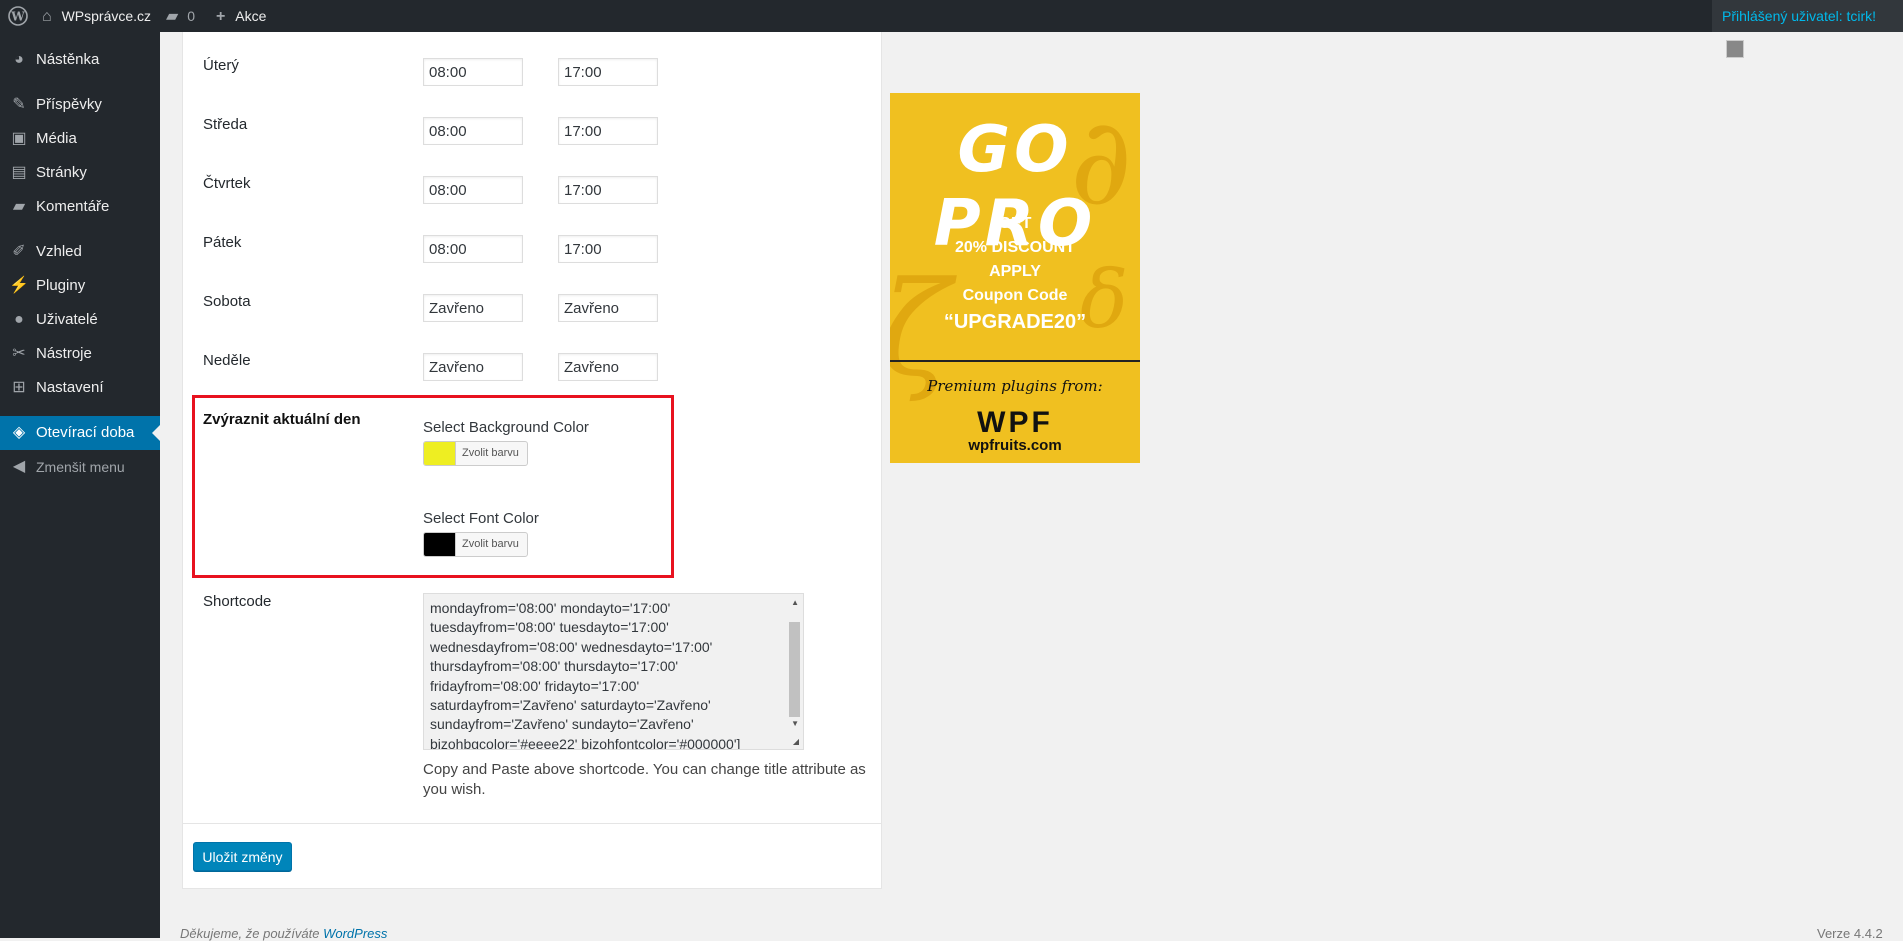 Image resolution: width=1903 pixels, height=941 pixels. I want to click on font-color-swatch, so click(439, 544).